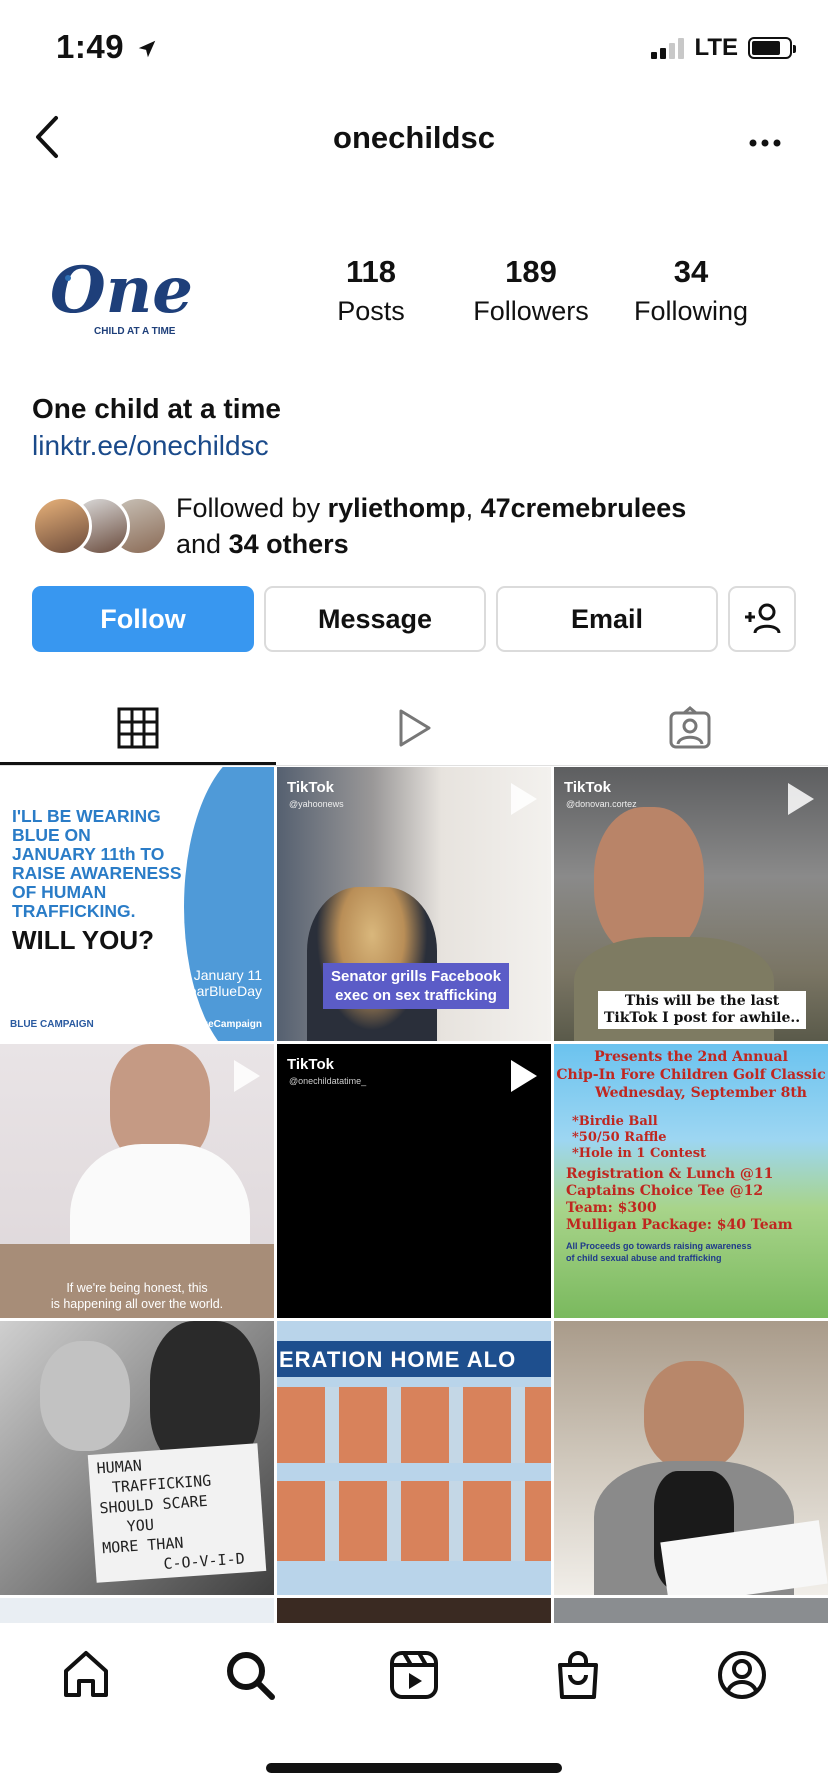 The image size is (828, 1792). I want to click on add-person-icon, so click(763, 618).